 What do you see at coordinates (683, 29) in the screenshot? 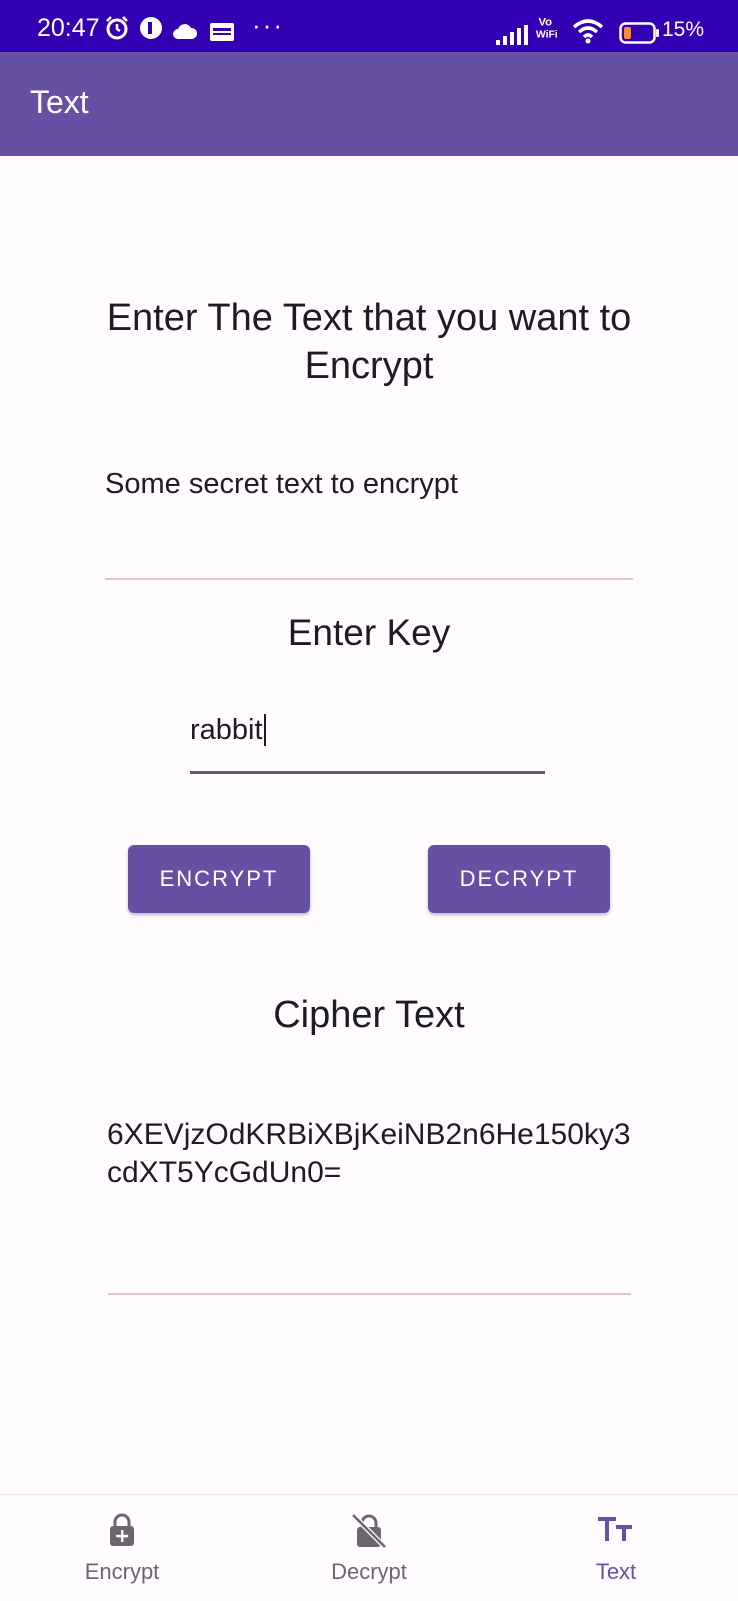
I see `battery-percent: 15%` at bounding box center [683, 29].